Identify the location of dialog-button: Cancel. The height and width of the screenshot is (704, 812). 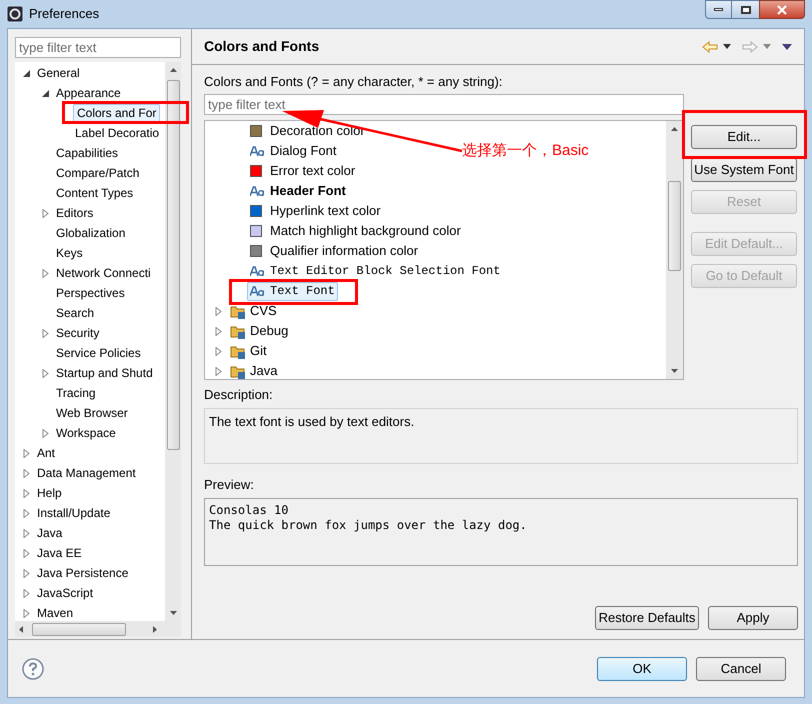
(741, 668).